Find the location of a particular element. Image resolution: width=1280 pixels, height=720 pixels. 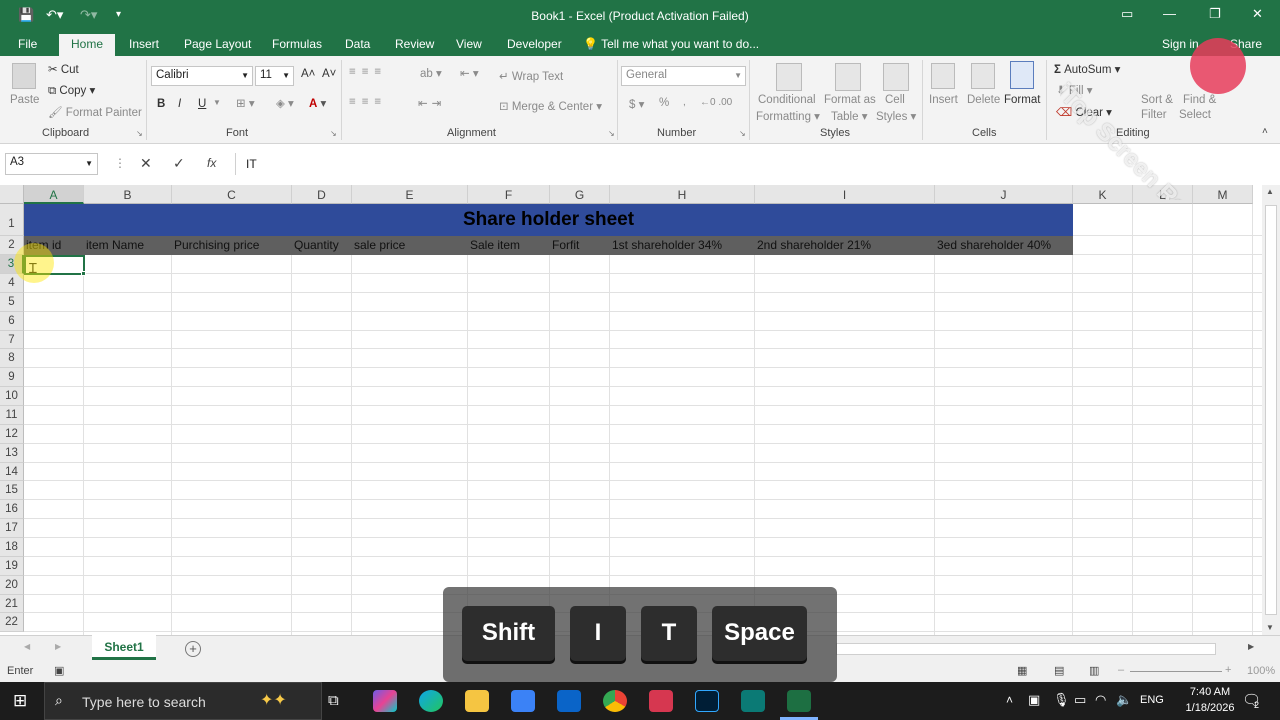

format-as-table-button: Format as is located at coordinates (850, 100).